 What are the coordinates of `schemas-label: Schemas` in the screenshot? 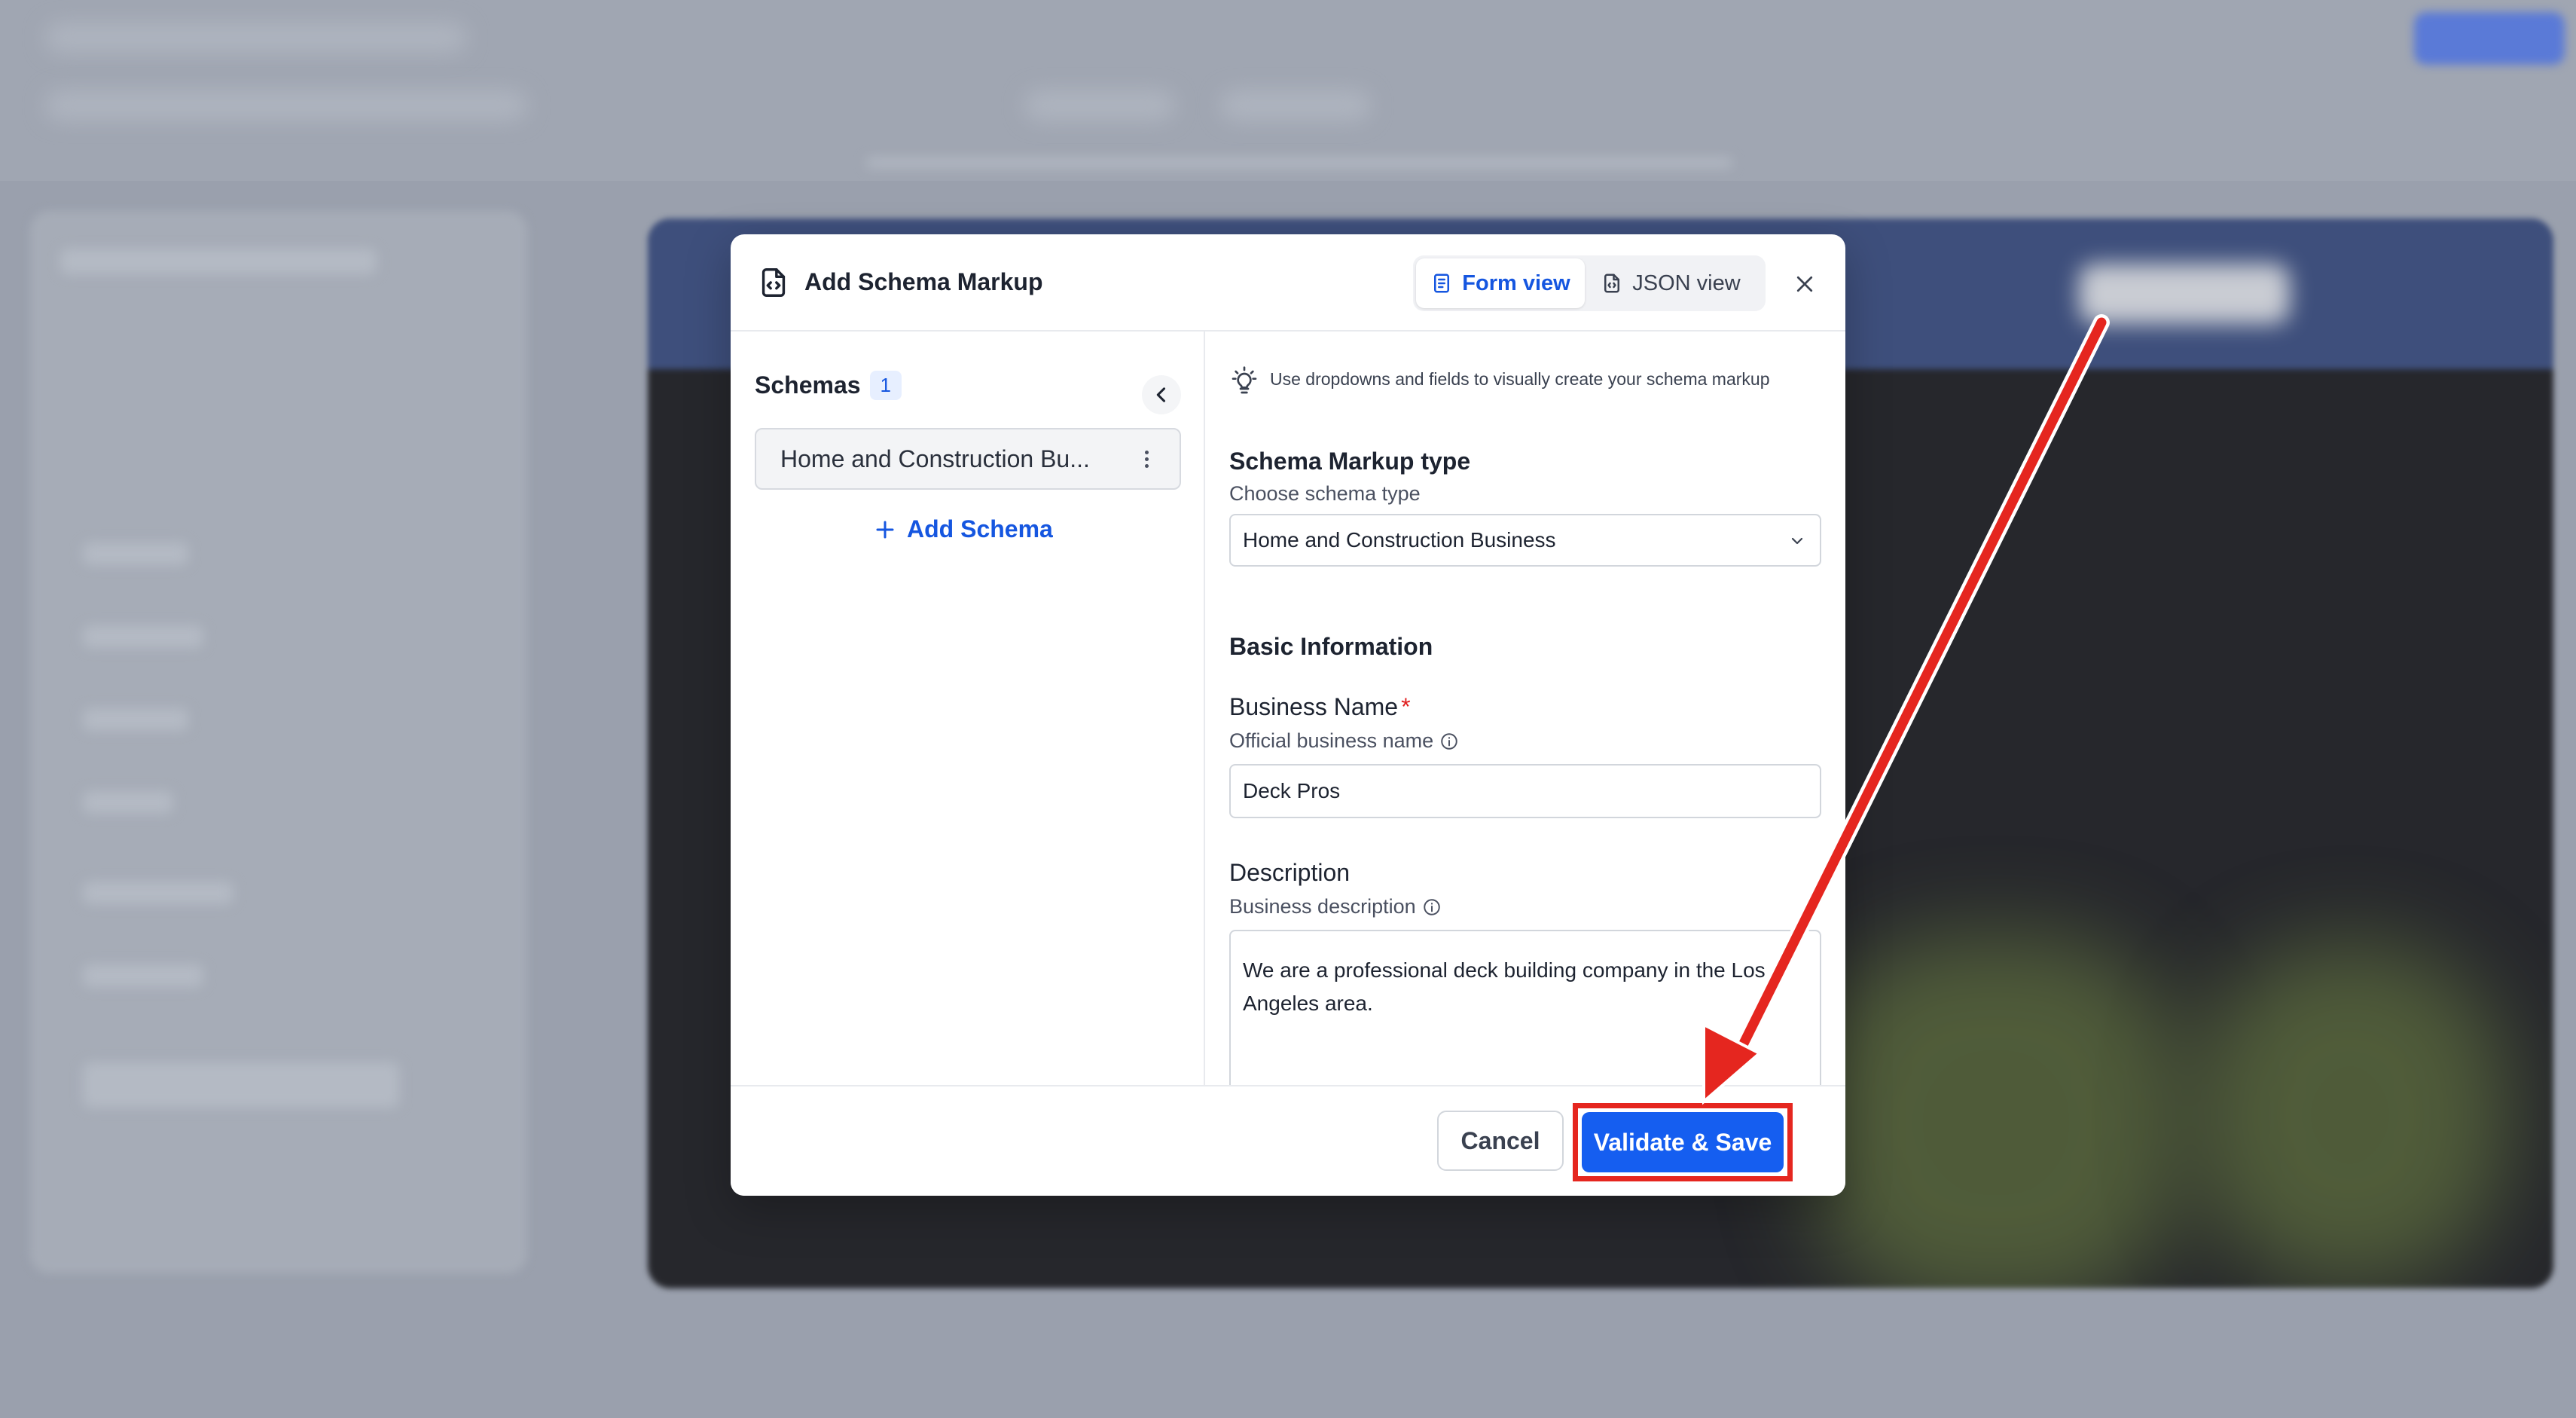 It's located at (808, 385).